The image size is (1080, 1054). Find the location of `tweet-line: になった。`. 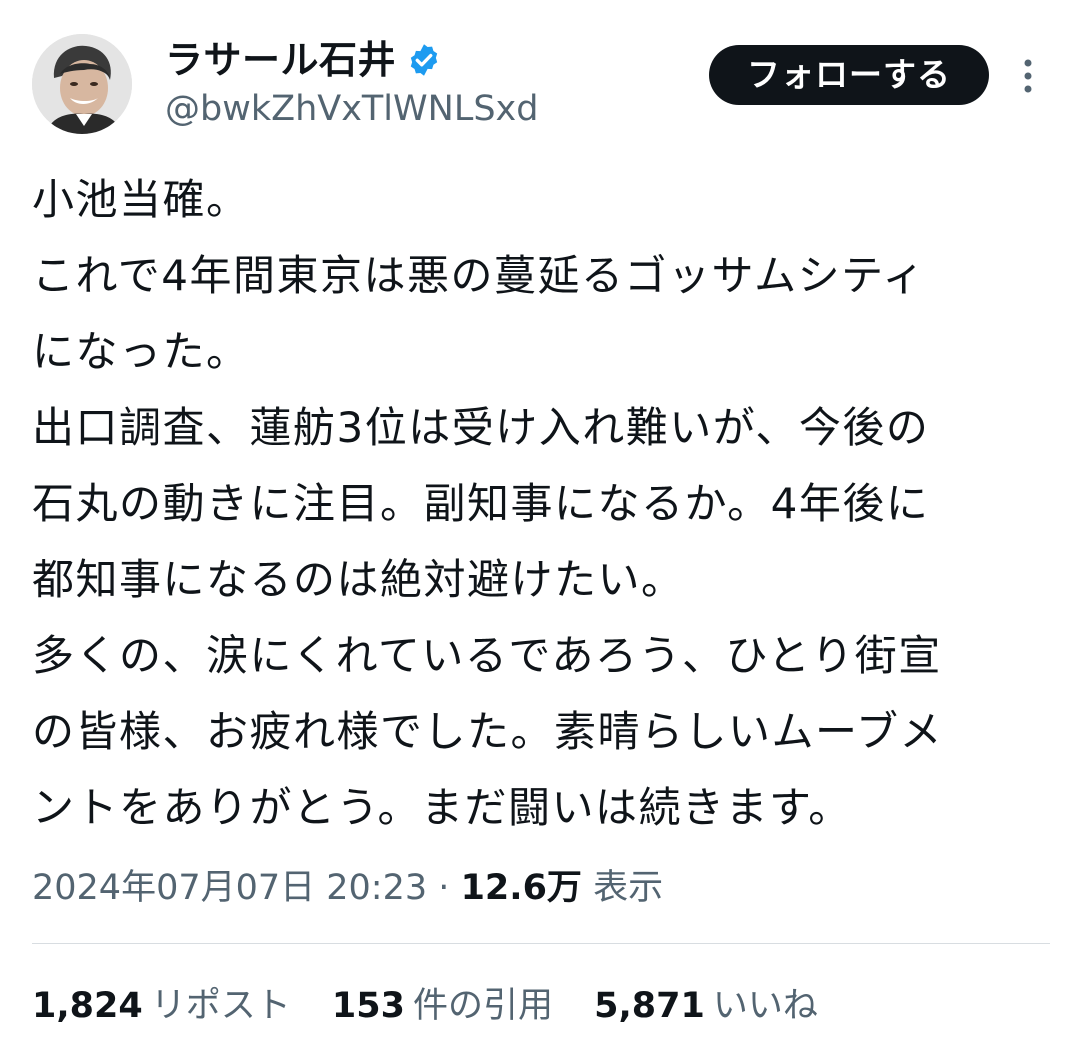

tweet-line: になった。 is located at coordinates (141, 351).